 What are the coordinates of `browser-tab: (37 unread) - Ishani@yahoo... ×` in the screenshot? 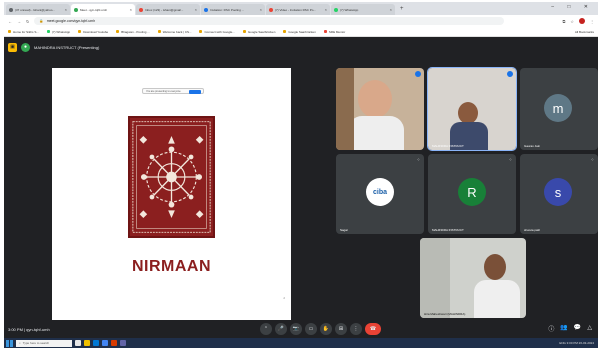 It's located at (38, 9).